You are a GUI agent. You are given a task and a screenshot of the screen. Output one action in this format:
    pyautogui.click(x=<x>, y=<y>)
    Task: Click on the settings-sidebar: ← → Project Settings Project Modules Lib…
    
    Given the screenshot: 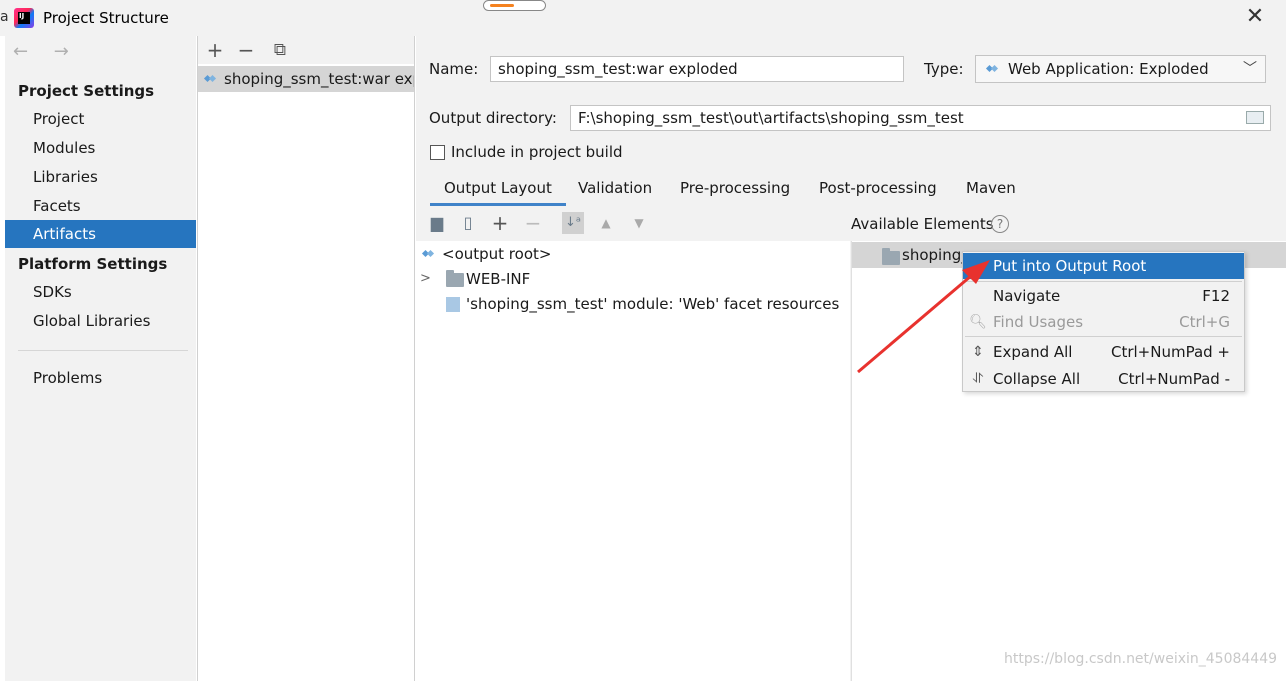 What is the action you would take?
    pyautogui.click(x=100, y=358)
    